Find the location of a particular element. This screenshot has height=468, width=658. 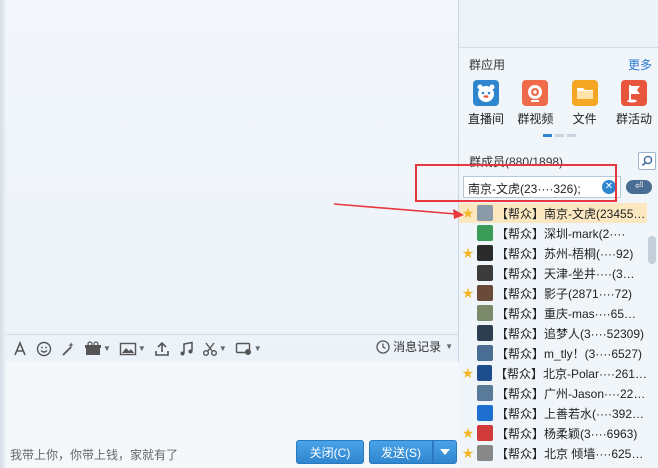

magic-wand-icon is located at coordinates (68, 349).